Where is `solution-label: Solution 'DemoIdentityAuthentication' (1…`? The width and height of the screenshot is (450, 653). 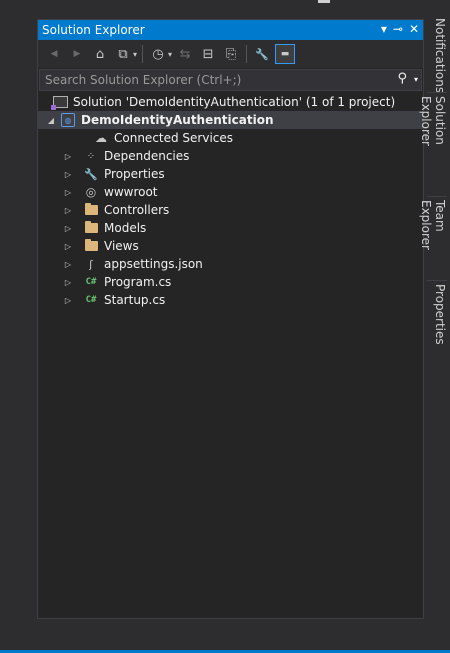 solution-label: Solution 'DemoIdentityAuthentication' (1… is located at coordinates (234, 102).